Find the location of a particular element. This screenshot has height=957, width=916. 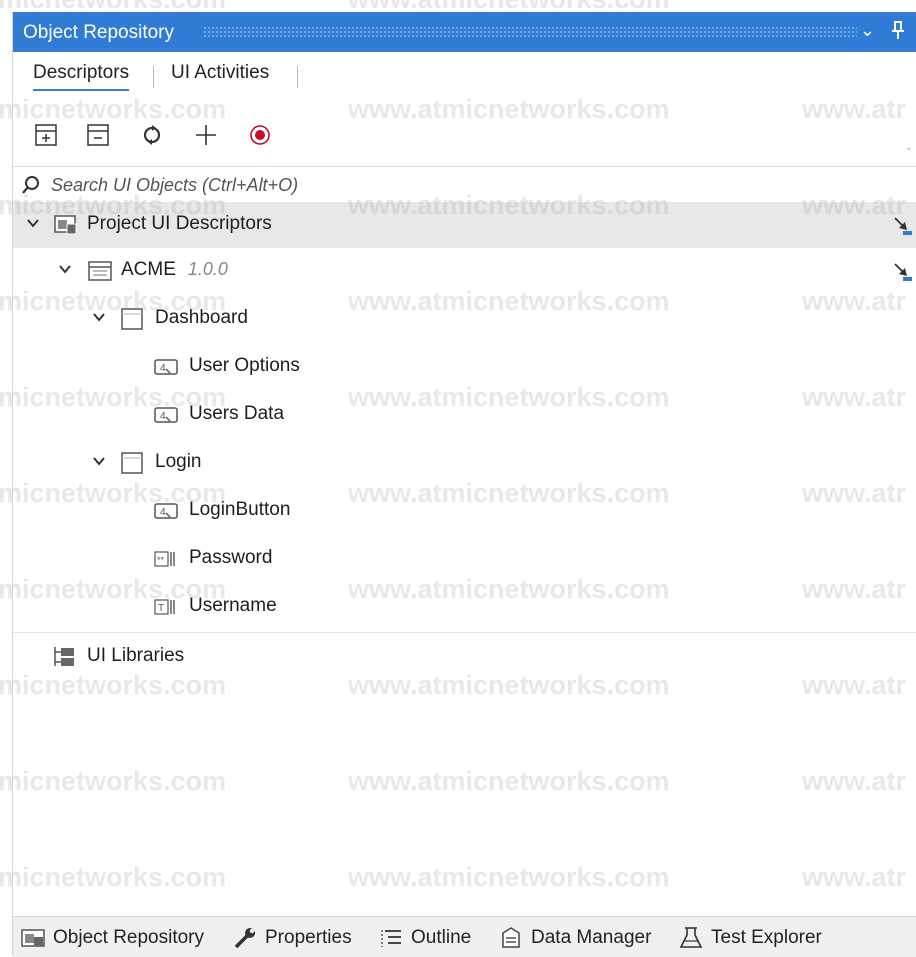

tree-row-acme-app: ACME 1.0.0 is located at coordinates (464, 271).